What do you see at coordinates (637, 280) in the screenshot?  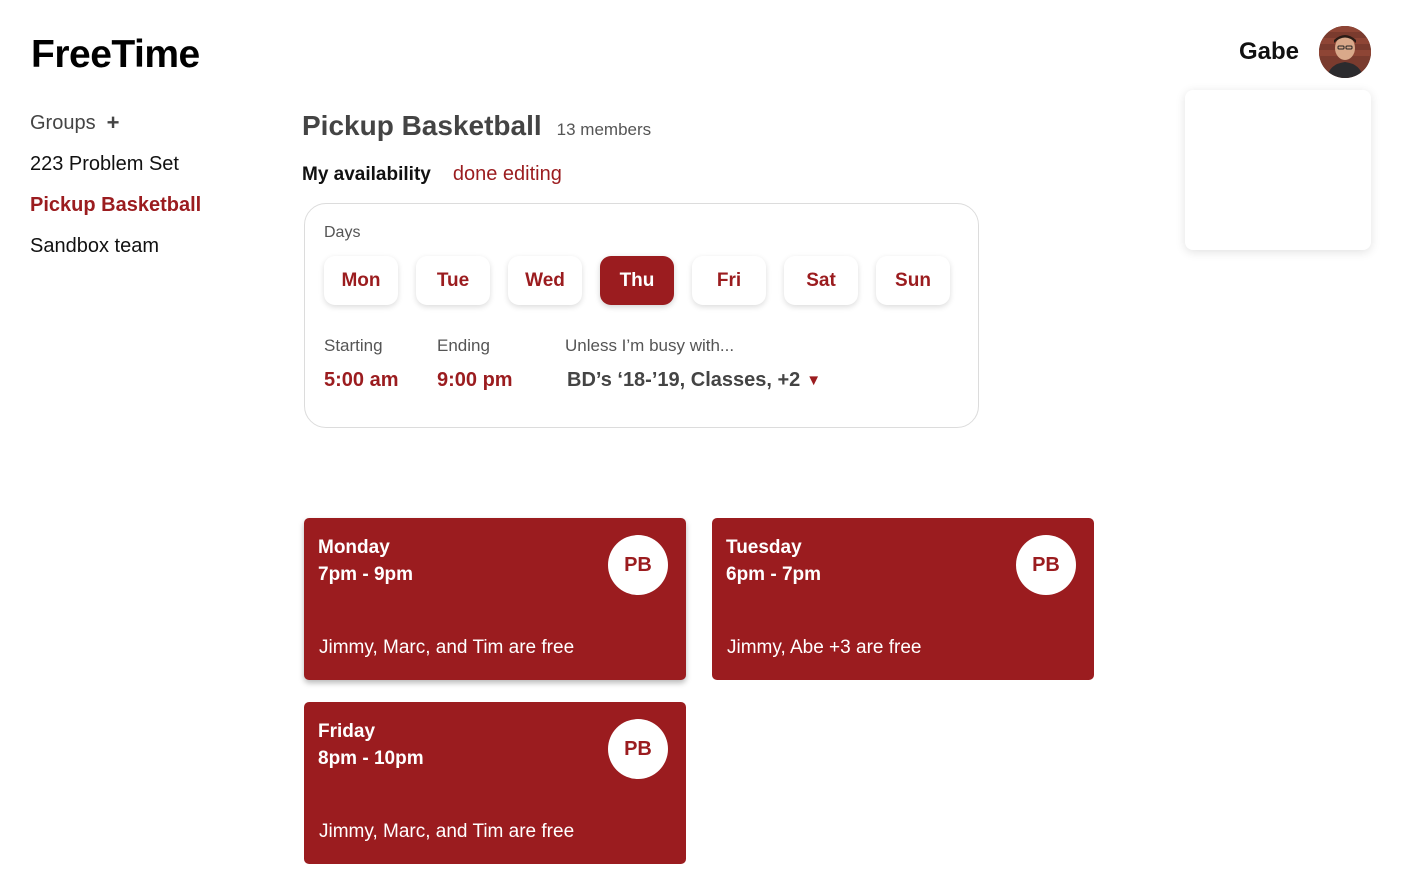 I see `day-button-thu: Thu` at bounding box center [637, 280].